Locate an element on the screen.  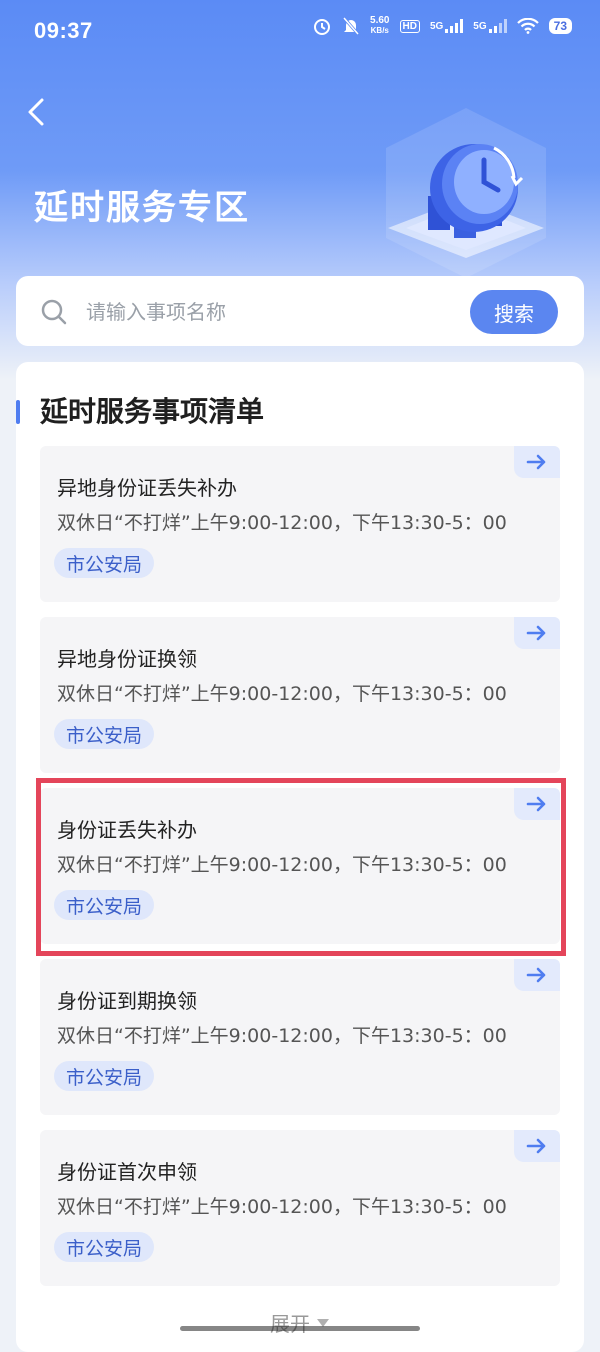
item-title: 异地身份证丢失补办 is located at coordinates (147, 488).